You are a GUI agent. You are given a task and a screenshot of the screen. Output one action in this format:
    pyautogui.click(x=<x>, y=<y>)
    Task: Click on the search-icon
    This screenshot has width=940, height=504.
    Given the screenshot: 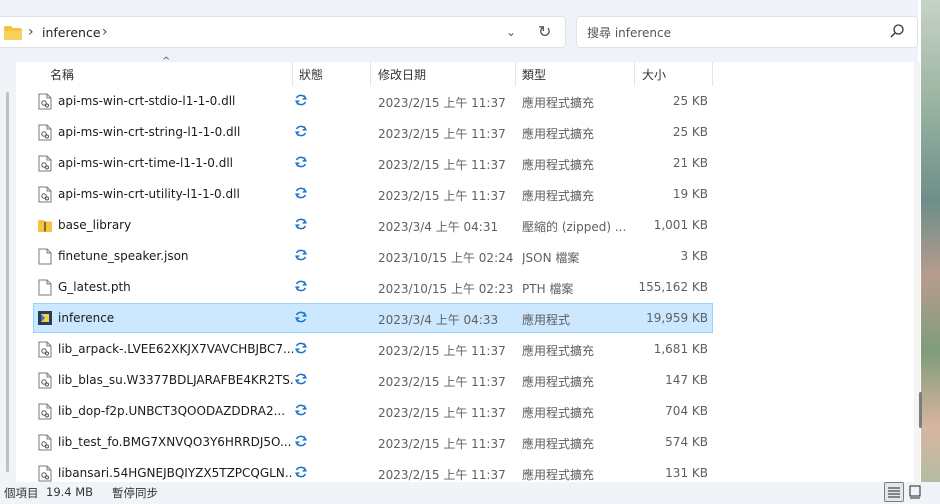 What is the action you would take?
    pyautogui.click(x=897, y=31)
    